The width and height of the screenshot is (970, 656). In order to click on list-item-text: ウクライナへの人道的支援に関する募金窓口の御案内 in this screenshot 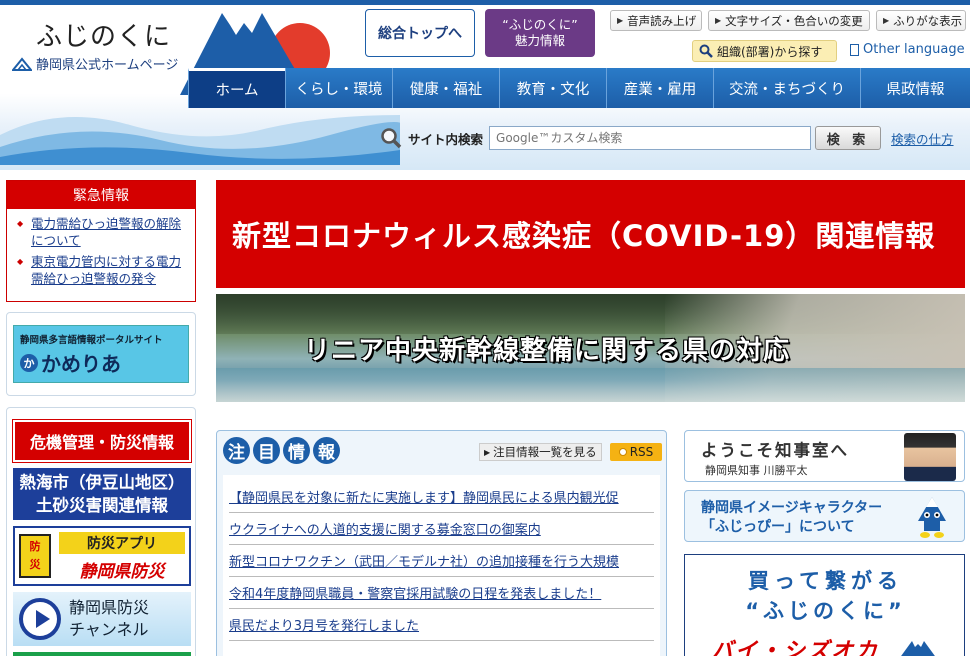, I will do `click(385, 530)`.